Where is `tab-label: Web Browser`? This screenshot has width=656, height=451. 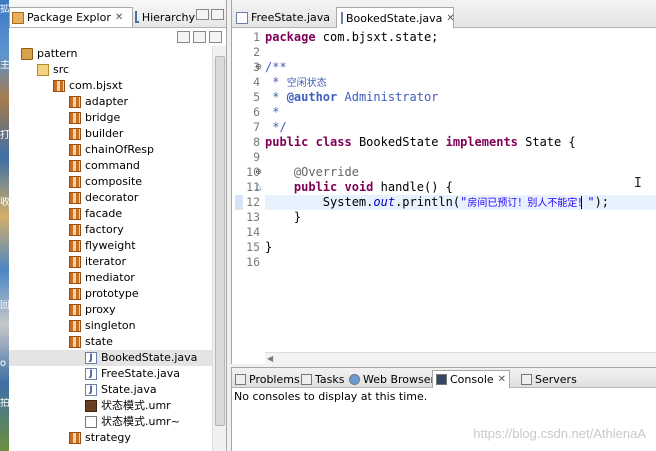
tab-label: Web Browser is located at coordinates (399, 379).